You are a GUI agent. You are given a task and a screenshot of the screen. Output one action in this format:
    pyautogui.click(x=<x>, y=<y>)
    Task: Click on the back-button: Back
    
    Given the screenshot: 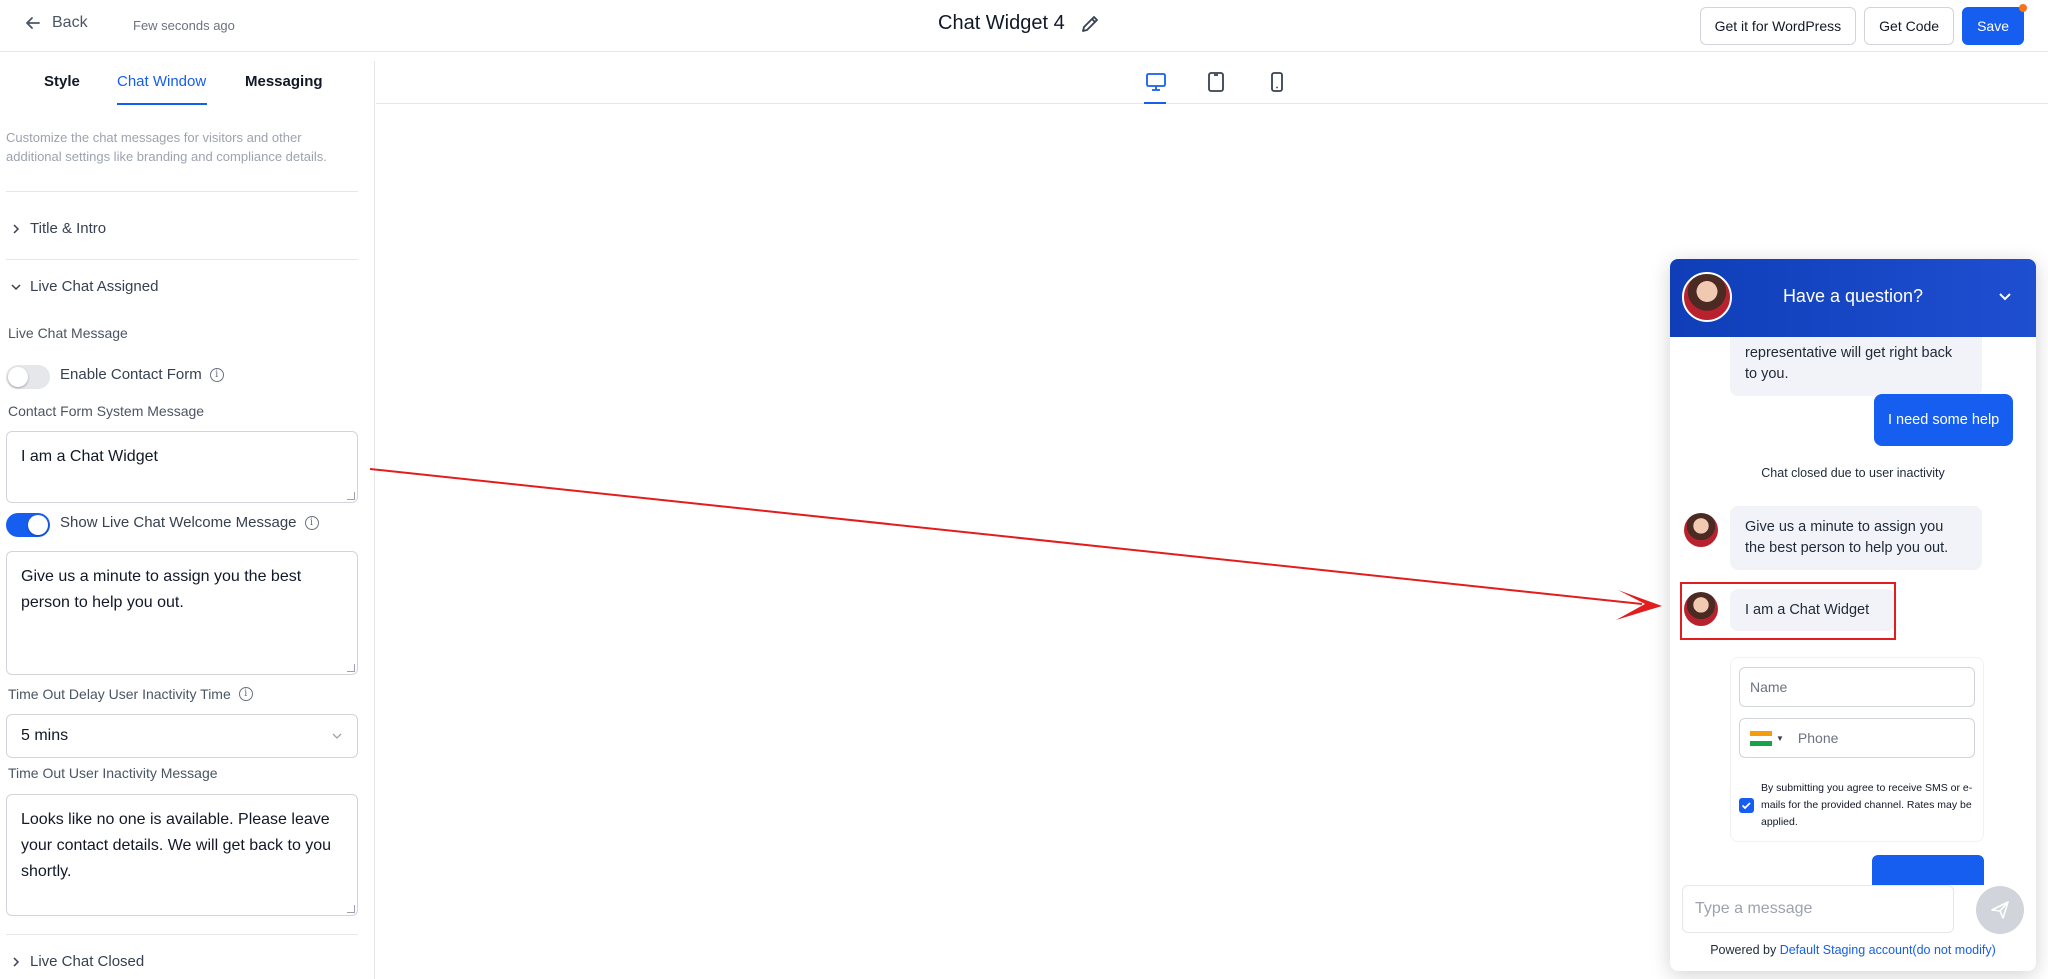 What is the action you would take?
    pyautogui.click(x=56, y=23)
    